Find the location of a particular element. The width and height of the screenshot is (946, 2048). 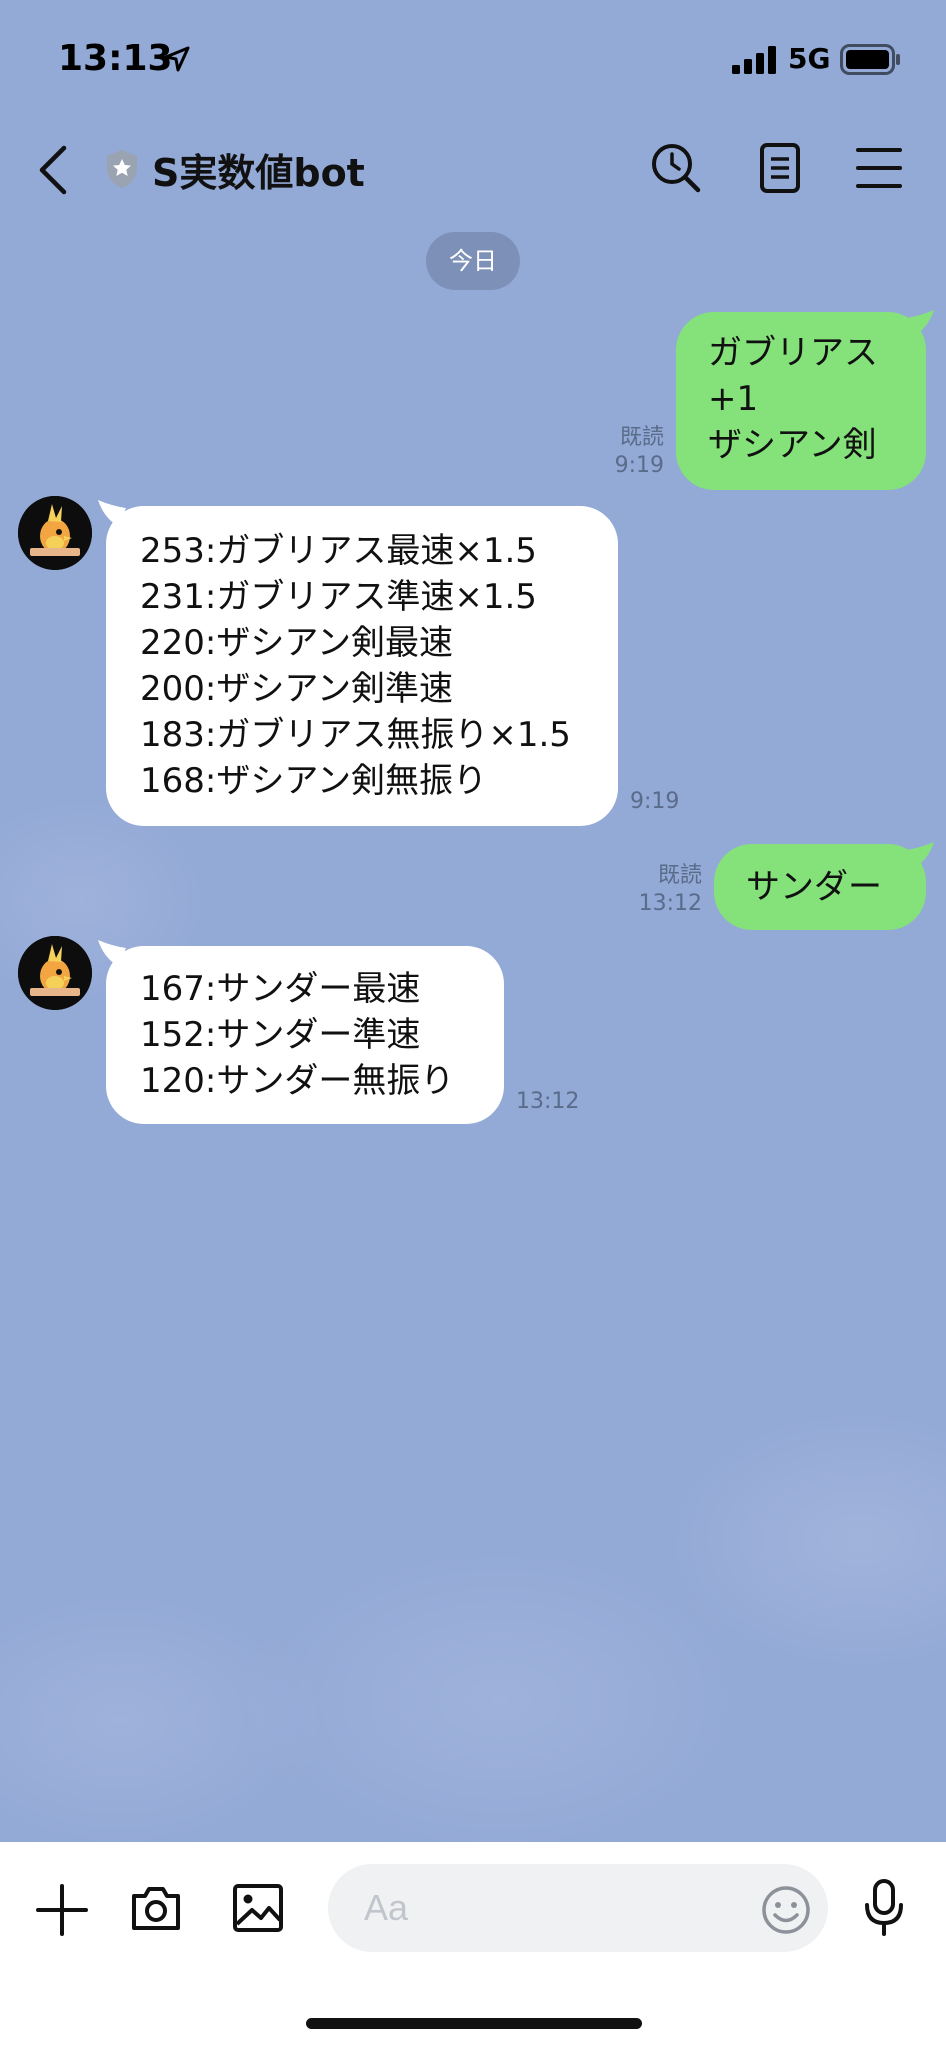

status-time: 13:13 is located at coordinates (115, 58).